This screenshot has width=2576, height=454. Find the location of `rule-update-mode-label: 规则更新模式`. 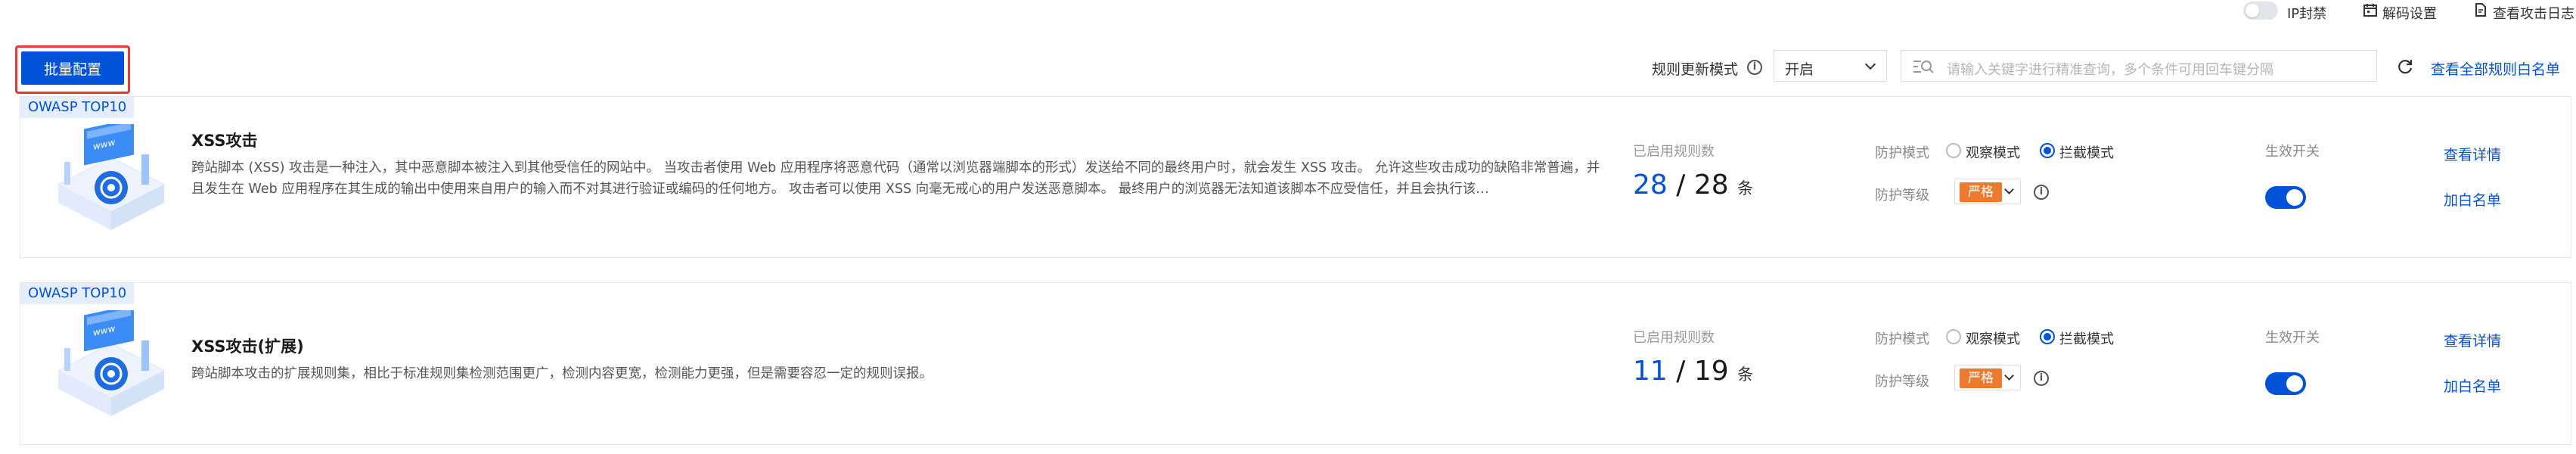

rule-update-mode-label: 规则更新模式 is located at coordinates (1695, 70).